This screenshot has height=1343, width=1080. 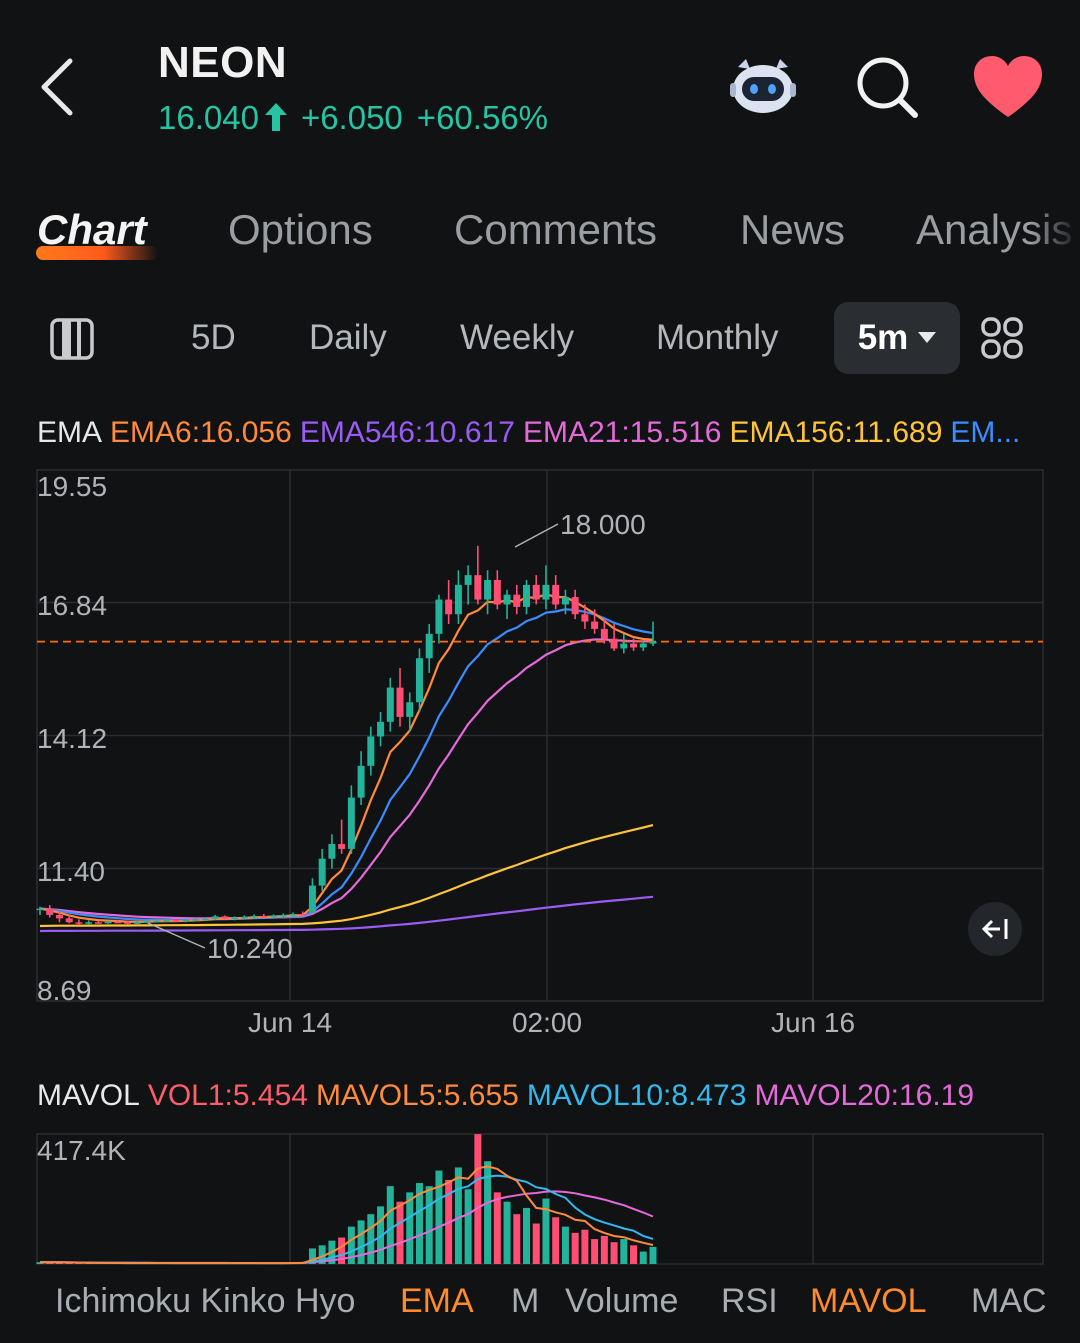 What do you see at coordinates (868, 1301) in the screenshot?
I see `indicator-mavol: MAVOL` at bounding box center [868, 1301].